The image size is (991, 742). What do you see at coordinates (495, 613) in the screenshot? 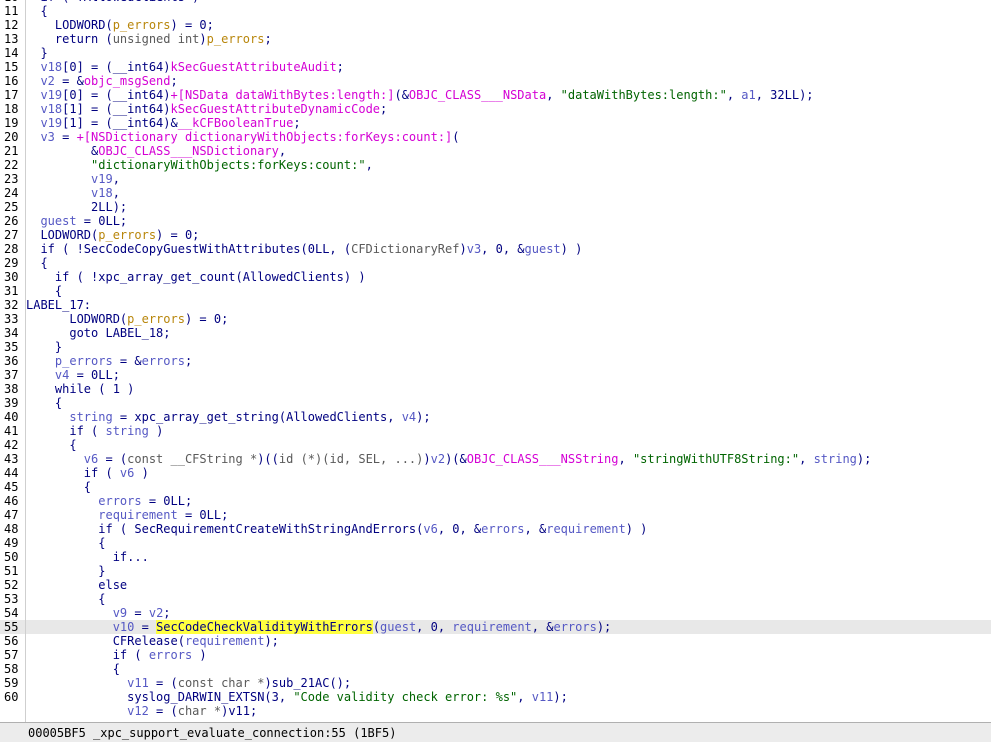
I see `code-line: 54 v9 = v2;` at bounding box center [495, 613].